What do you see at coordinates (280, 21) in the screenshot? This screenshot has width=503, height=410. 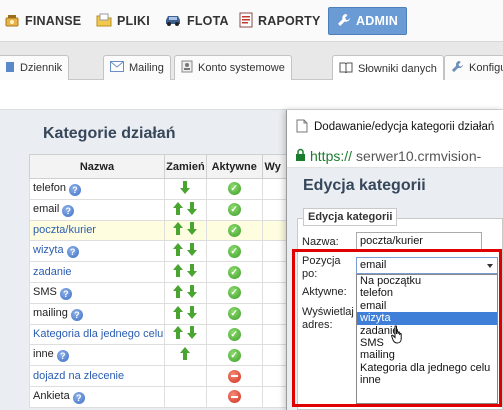 I see `nav-raporty: RAPORTY` at bounding box center [280, 21].